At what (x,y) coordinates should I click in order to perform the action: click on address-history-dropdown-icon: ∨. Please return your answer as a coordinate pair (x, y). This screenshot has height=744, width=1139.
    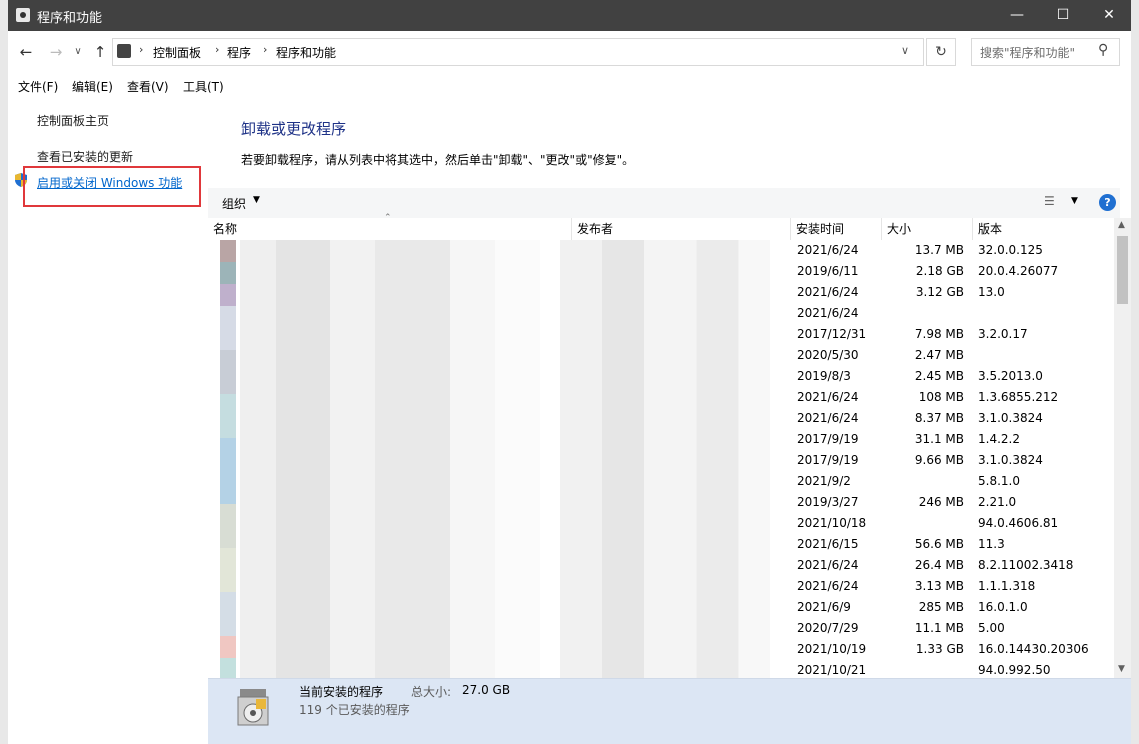
    Looking at the image, I should click on (905, 50).